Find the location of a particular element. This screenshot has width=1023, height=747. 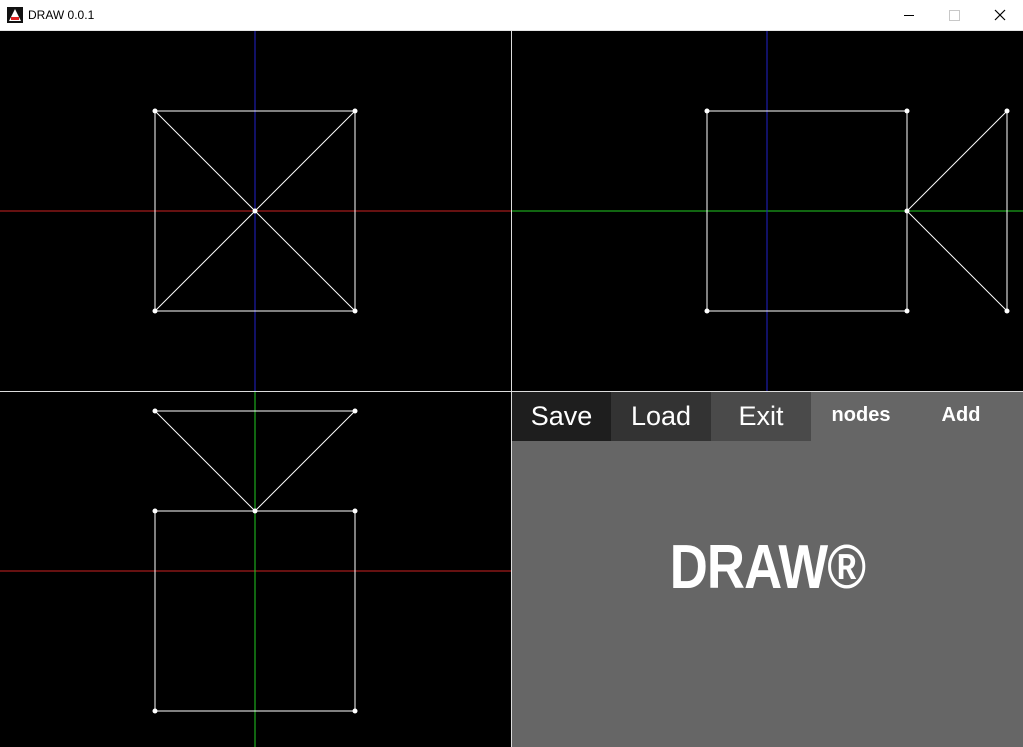

toolbar: Save Load Exit nodes Add is located at coordinates (767, 416).